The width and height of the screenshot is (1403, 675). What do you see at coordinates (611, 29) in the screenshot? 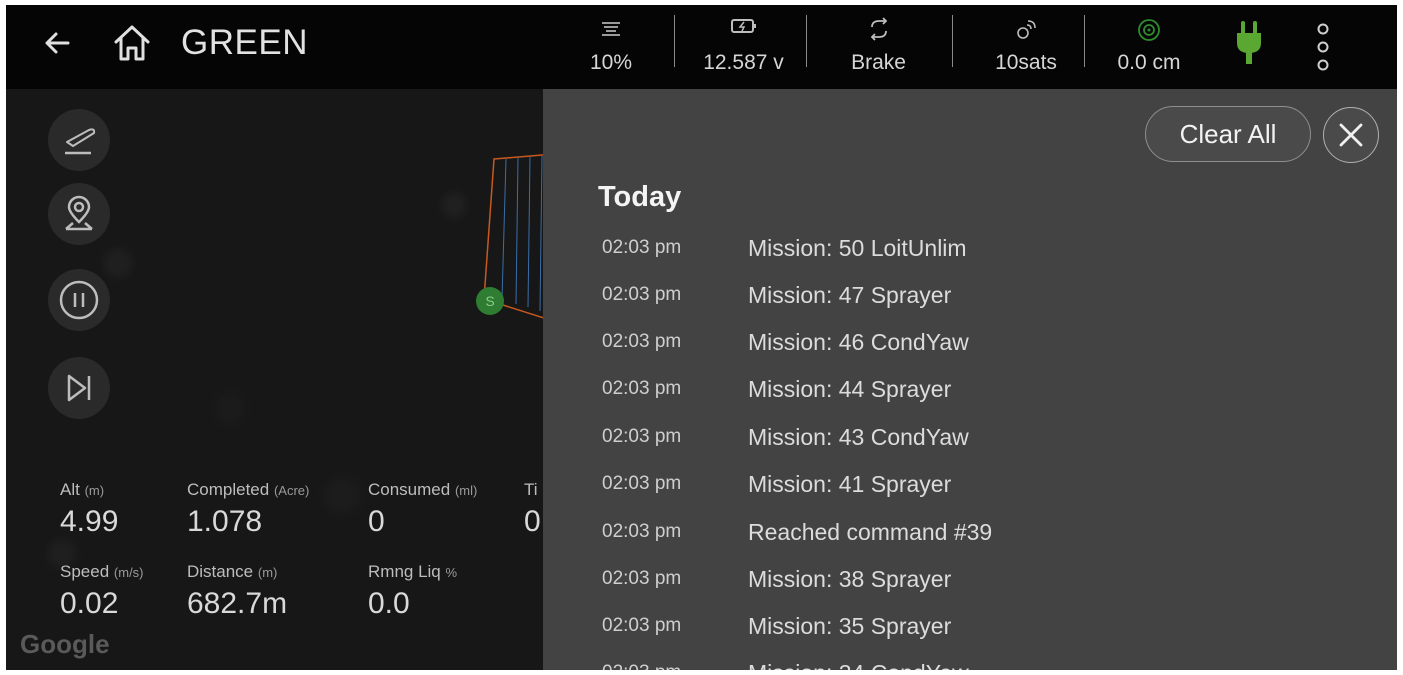
I see `drone-signal-icon` at bounding box center [611, 29].